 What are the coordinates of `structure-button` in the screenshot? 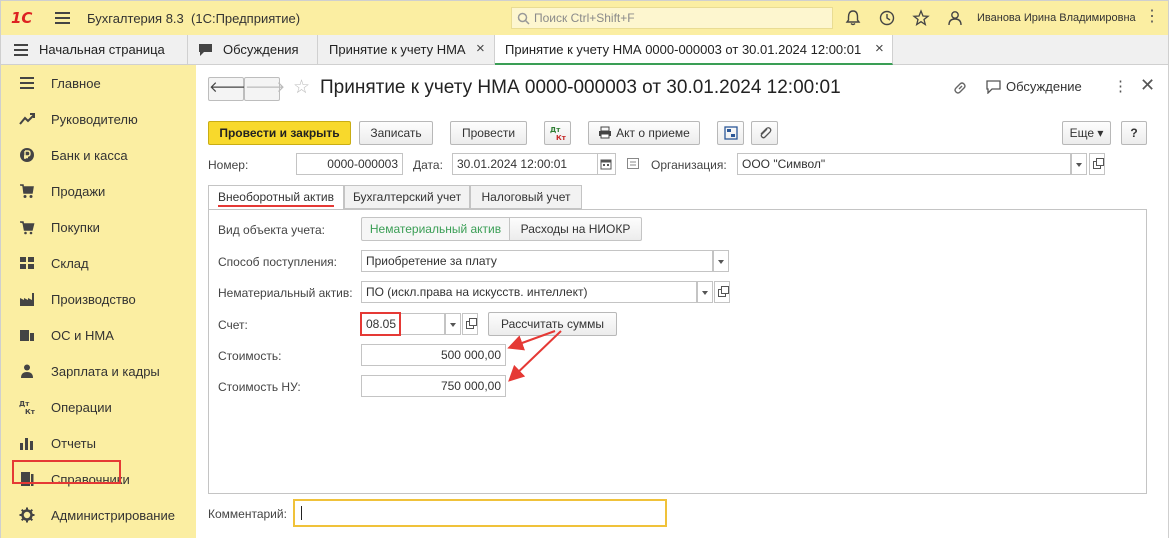 It's located at (730, 133).